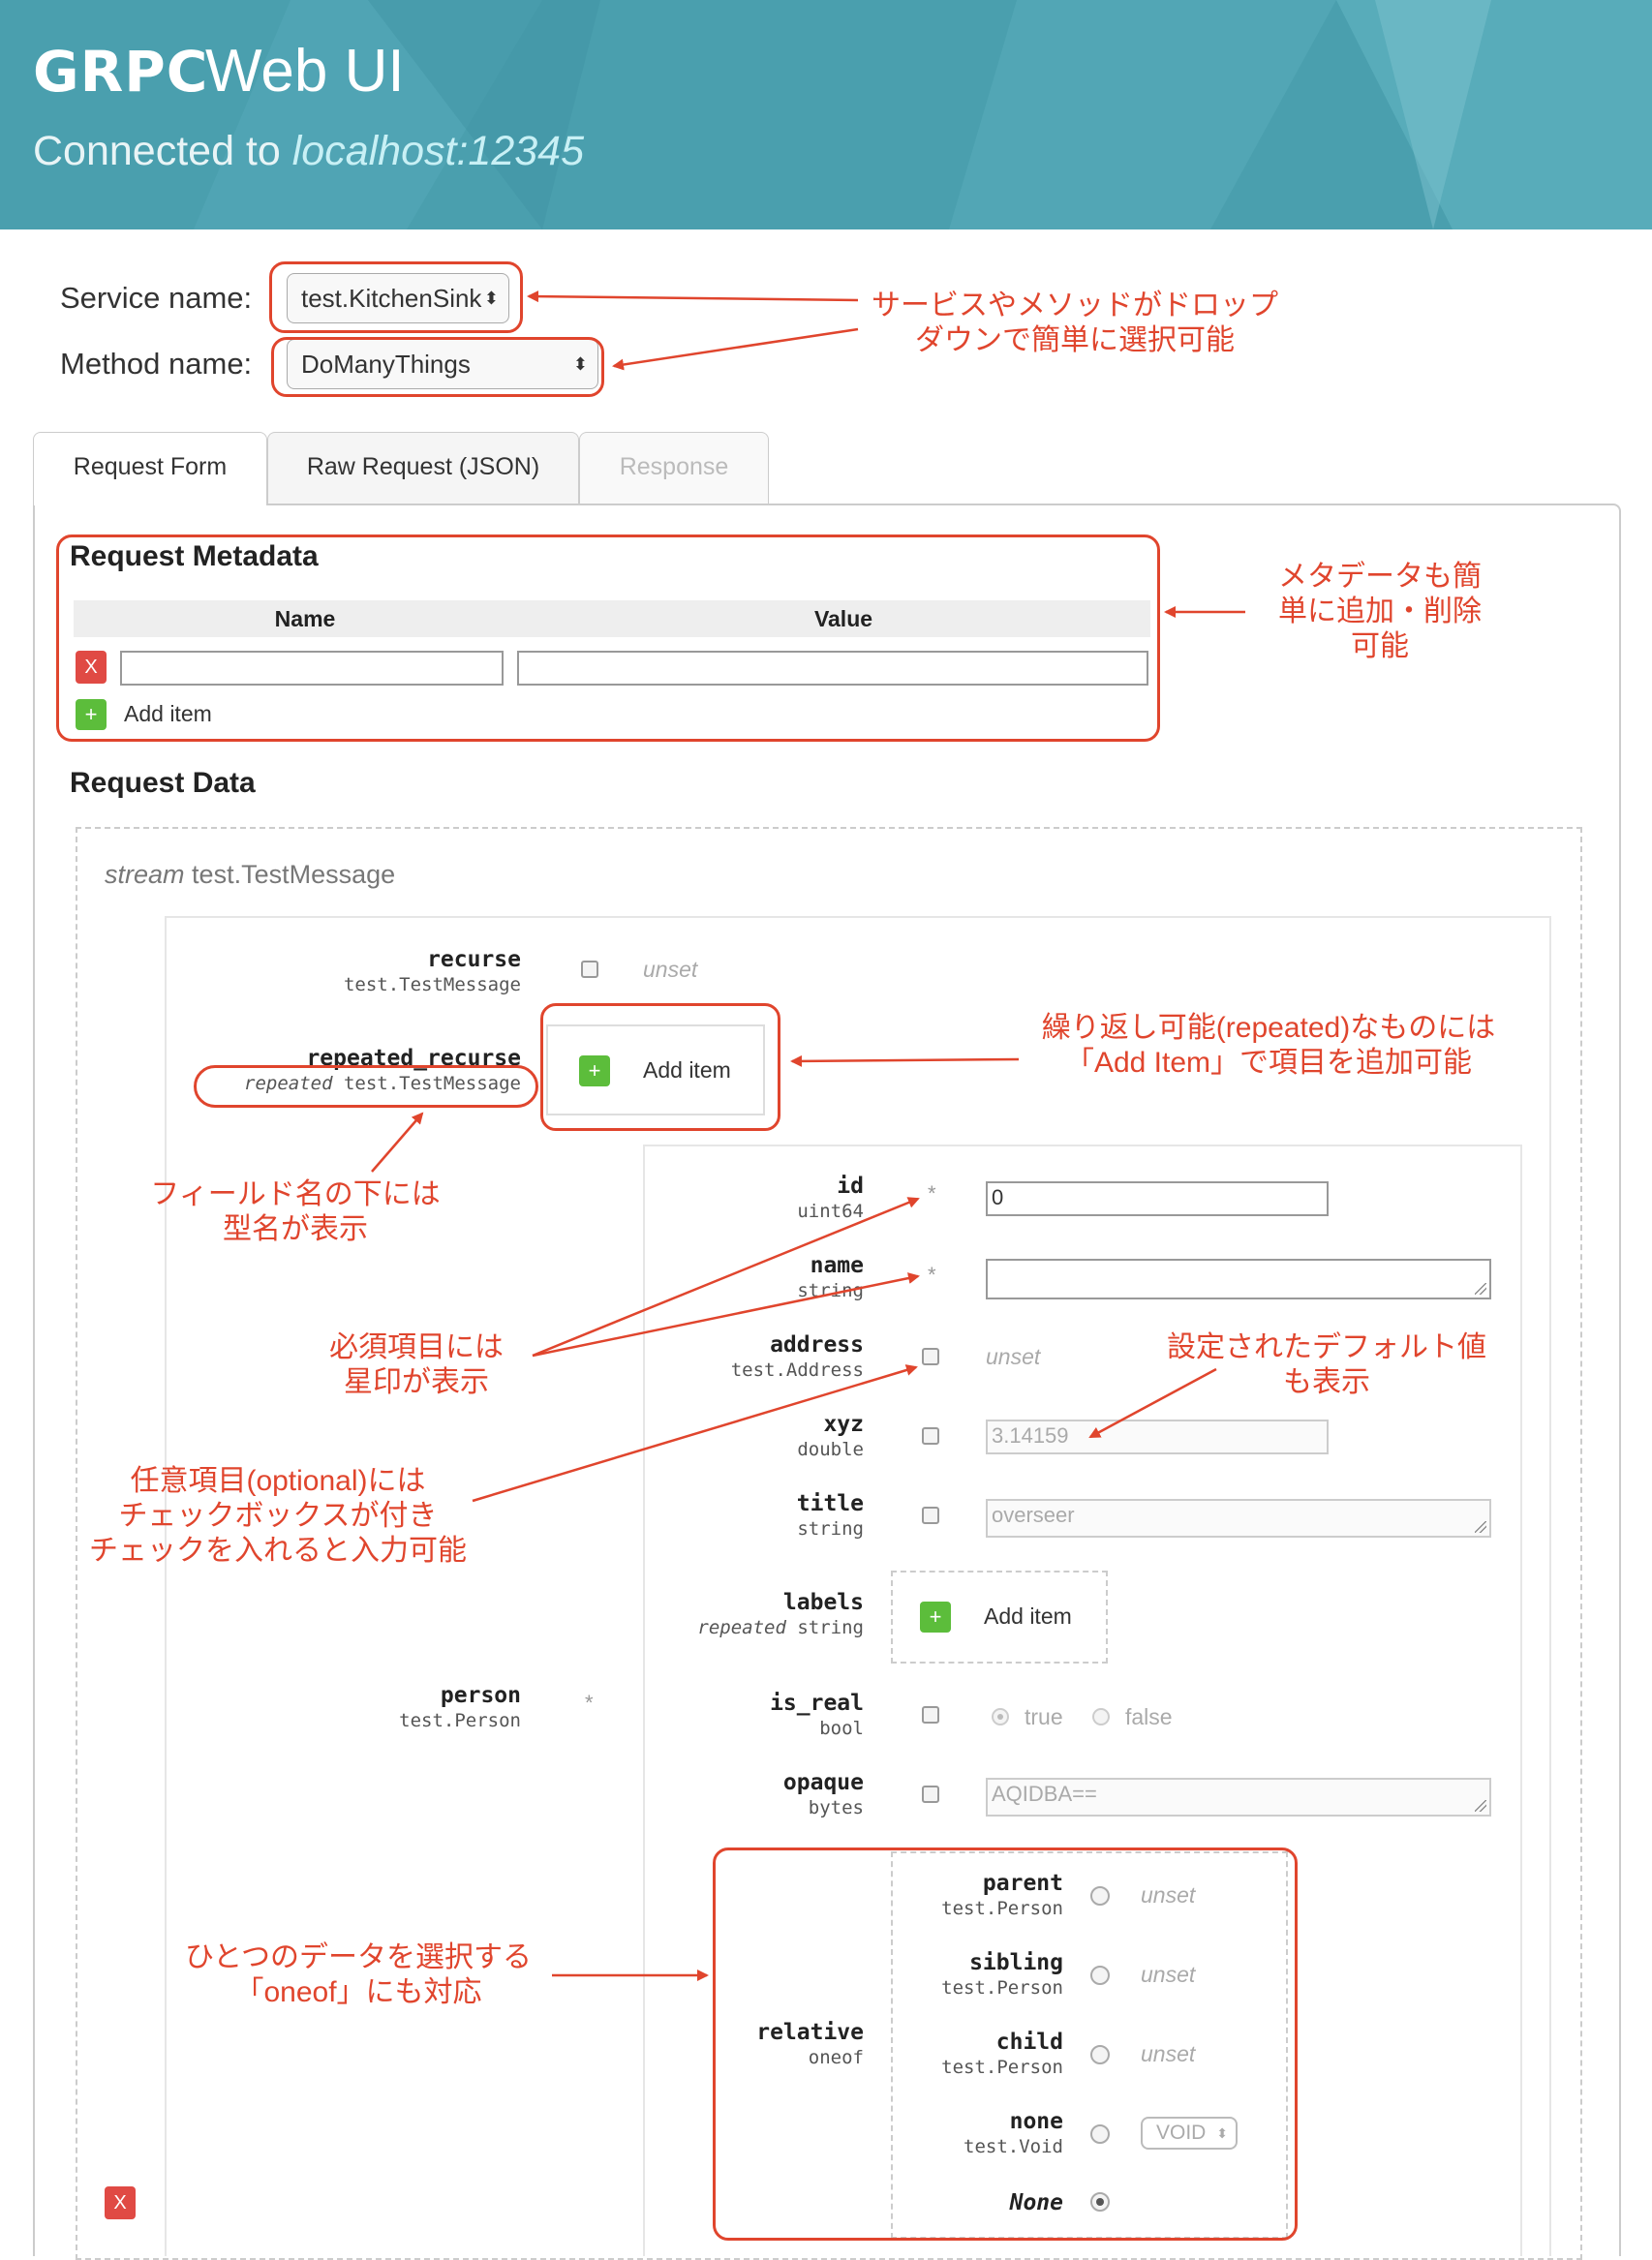  Describe the element at coordinates (693, 296) in the screenshot. I see `arrow-to-service-select` at that location.